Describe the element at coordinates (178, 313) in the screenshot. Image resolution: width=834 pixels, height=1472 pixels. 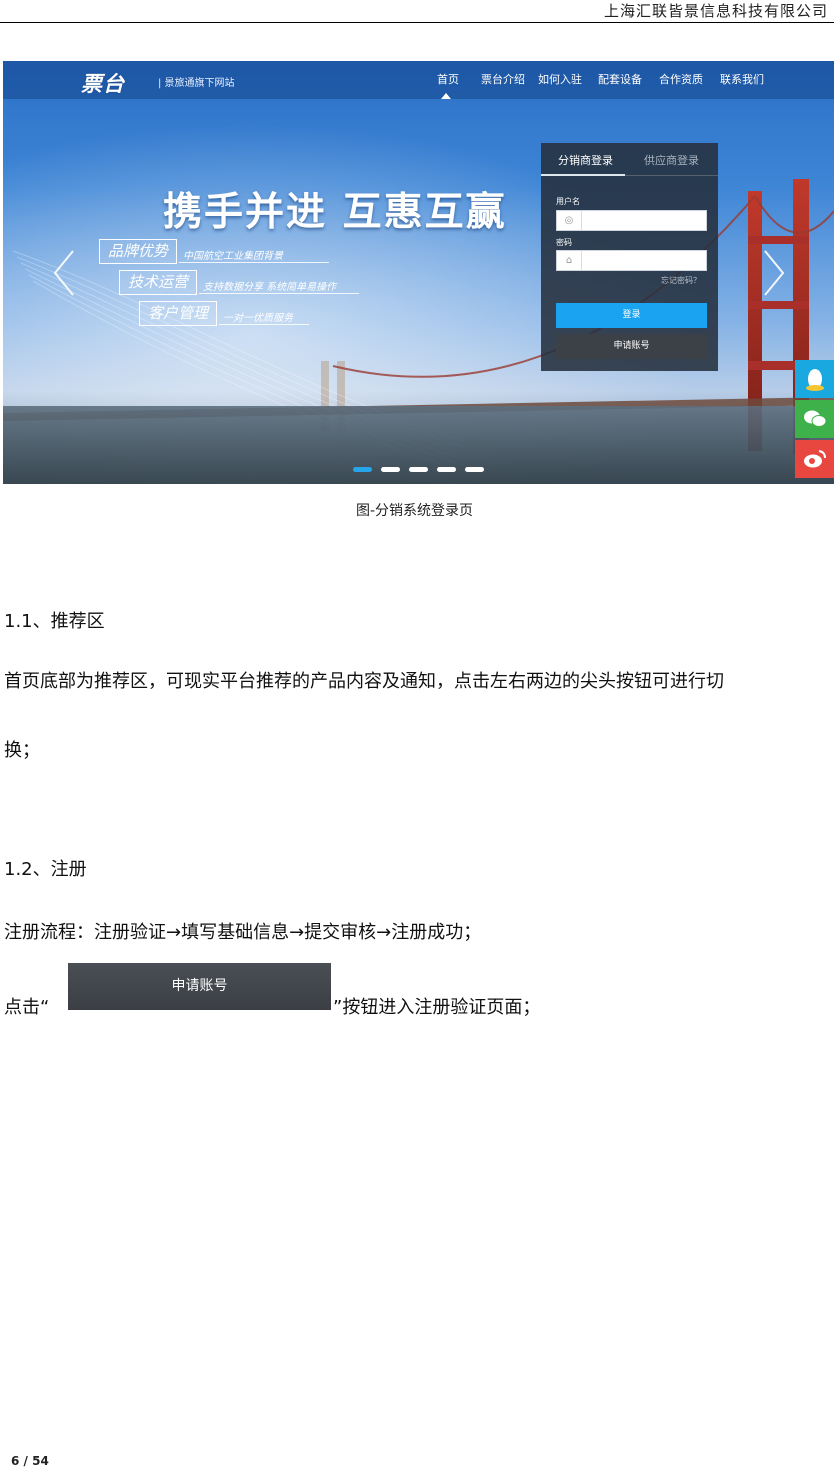
I see `feature-customer: 客户管理` at that location.